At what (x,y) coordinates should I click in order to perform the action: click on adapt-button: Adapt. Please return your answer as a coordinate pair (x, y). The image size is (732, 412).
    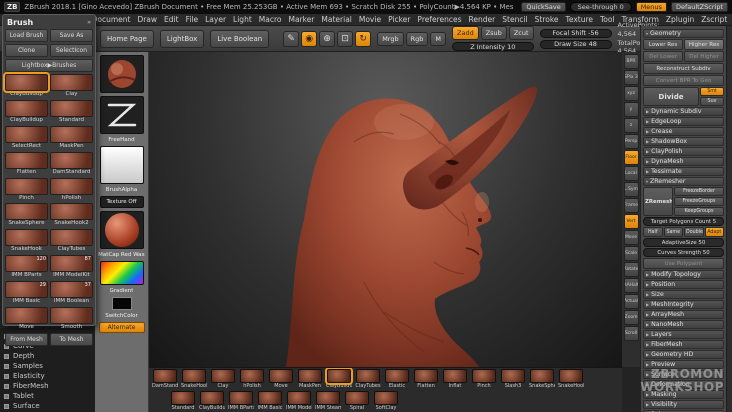
    Looking at the image, I should click on (714, 232).